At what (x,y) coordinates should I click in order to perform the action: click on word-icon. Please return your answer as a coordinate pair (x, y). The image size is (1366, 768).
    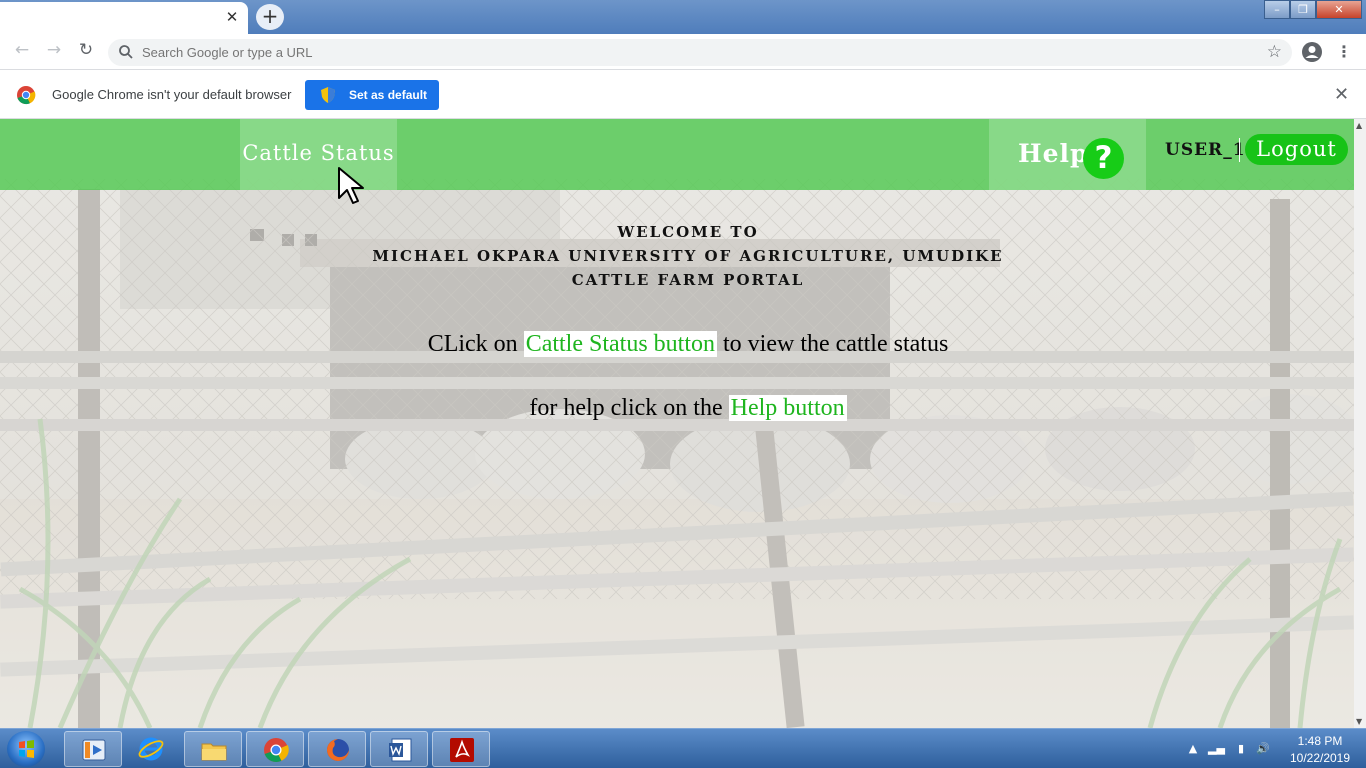
    Looking at the image, I should click on (400, 750).